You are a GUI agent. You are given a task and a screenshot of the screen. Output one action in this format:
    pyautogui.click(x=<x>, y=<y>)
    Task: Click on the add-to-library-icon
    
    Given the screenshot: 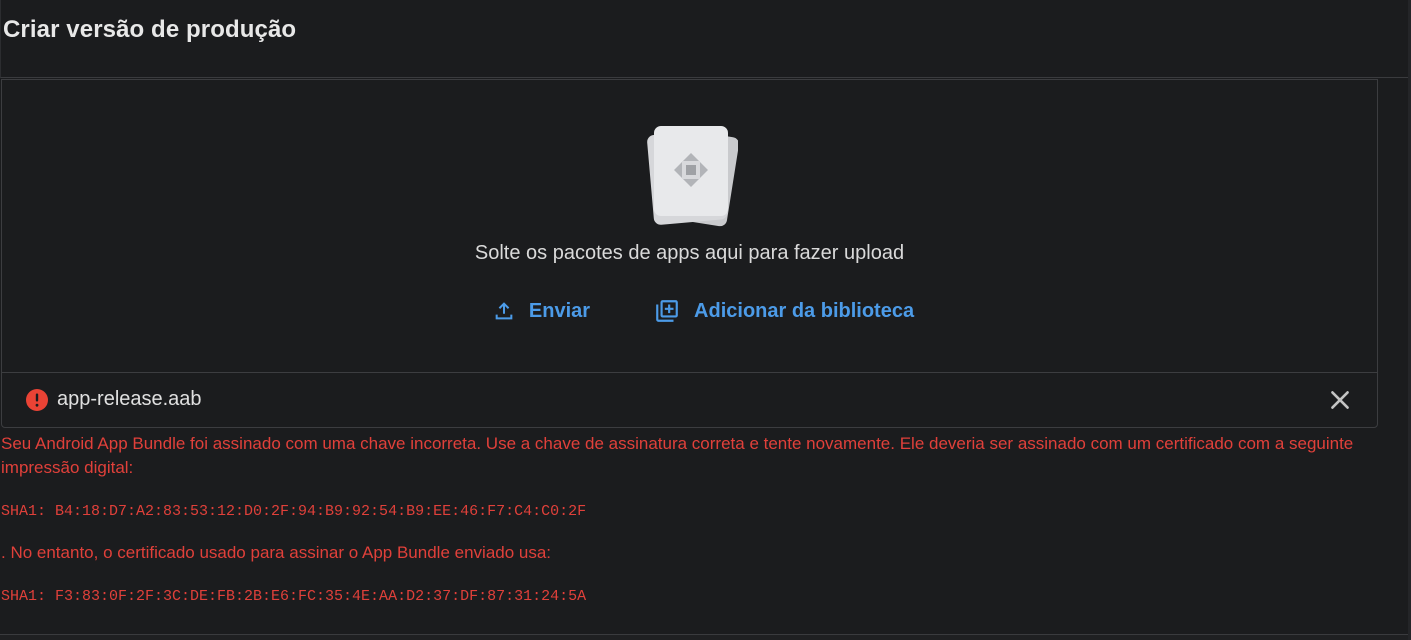 What is the action you would take?
    pyautogui.click(x=667, y=311)
    